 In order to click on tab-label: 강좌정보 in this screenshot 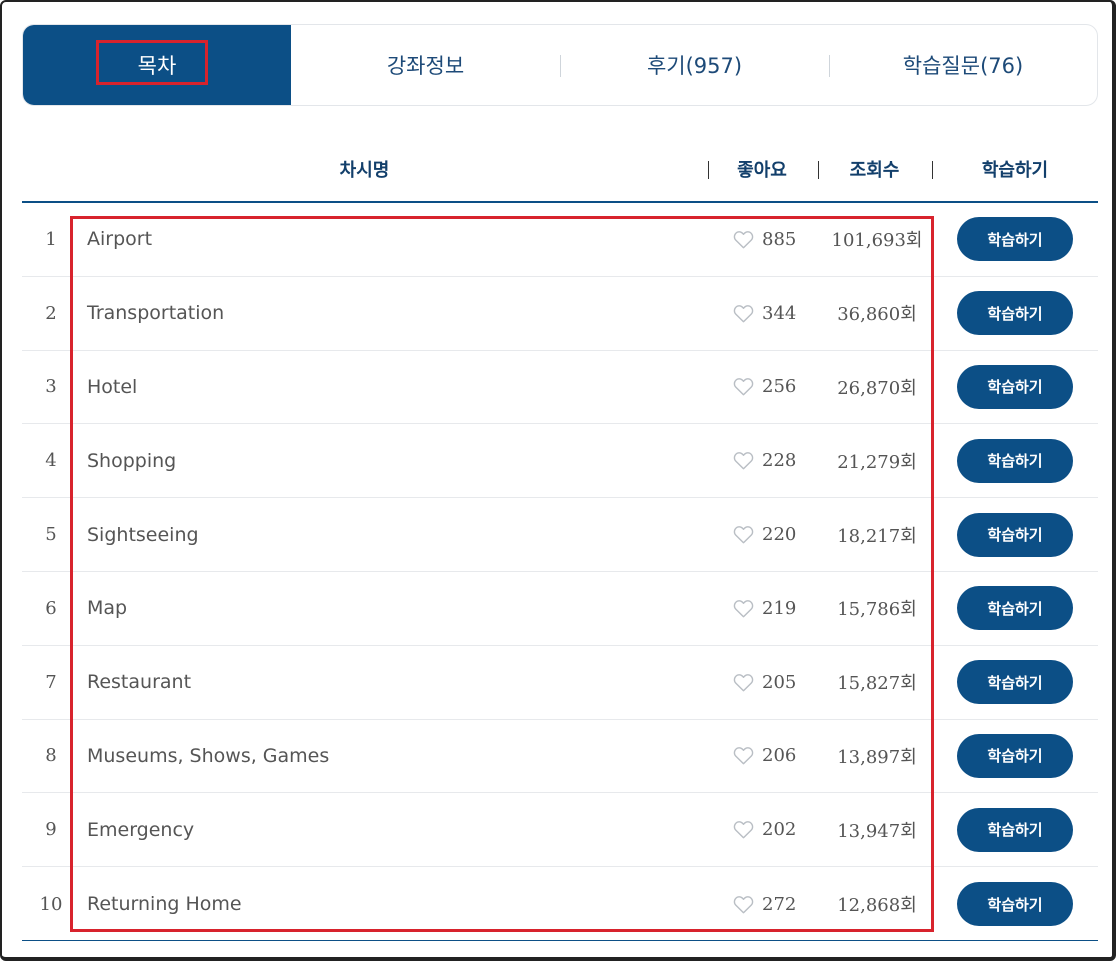, I will do `click(425, 66)`.